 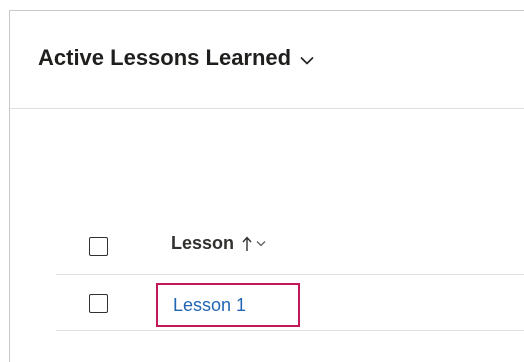 I want to click on table-row: Lesson 1, so click(x=290, y=302).